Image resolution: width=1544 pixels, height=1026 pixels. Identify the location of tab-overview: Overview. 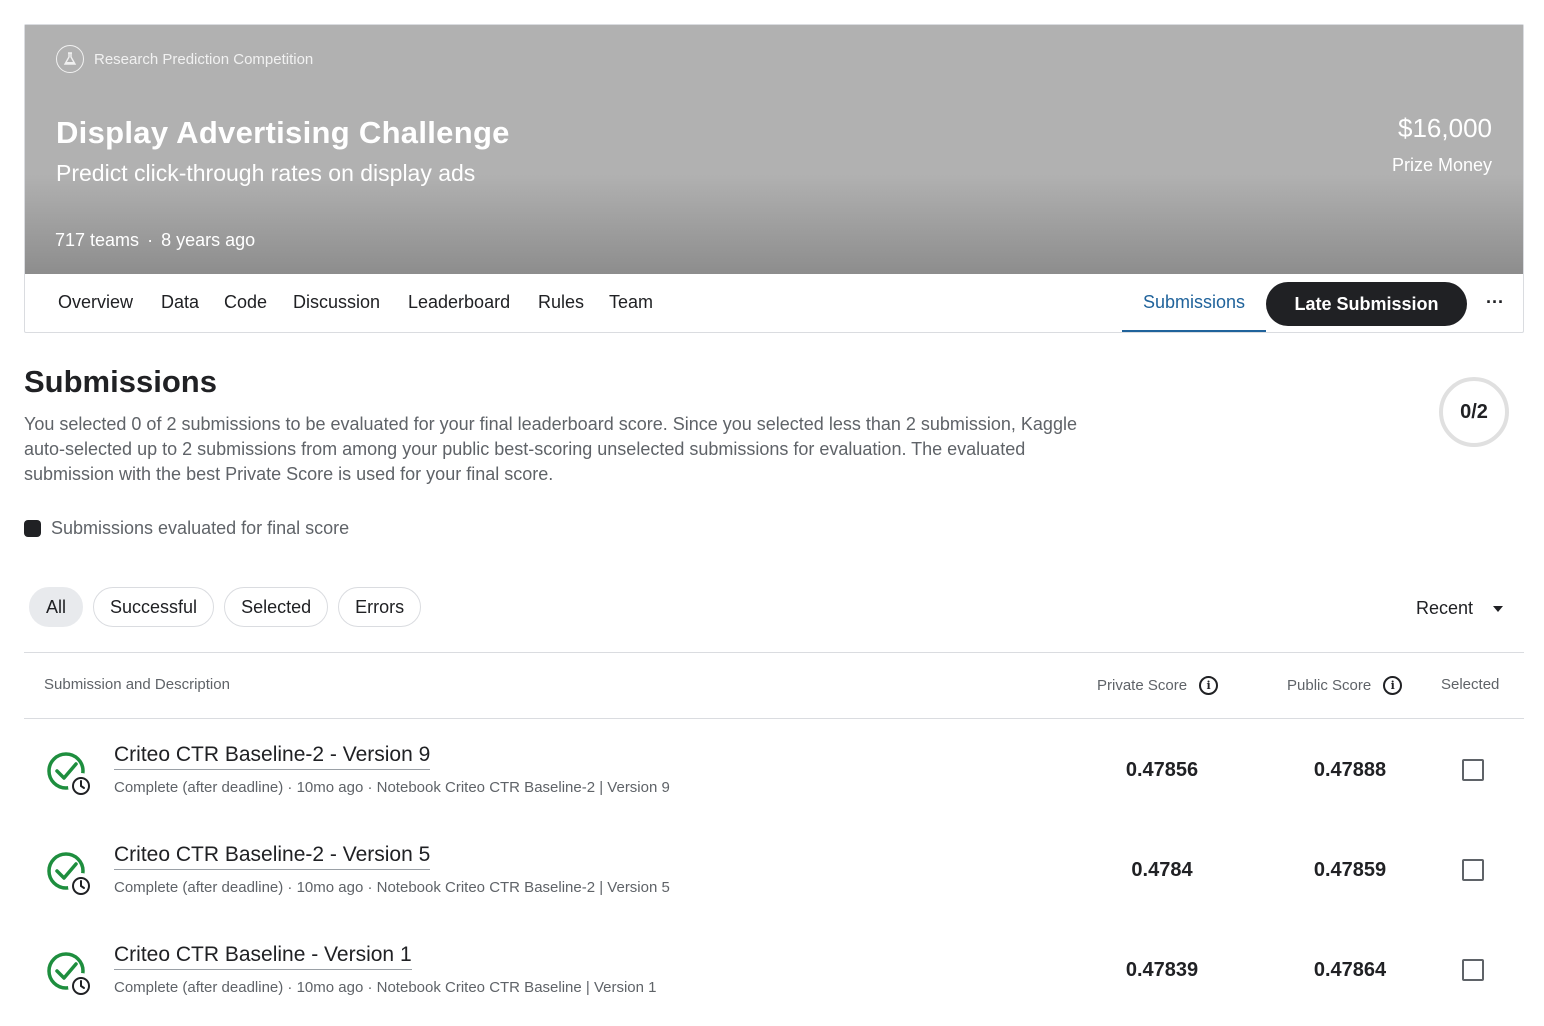
(95, 302).